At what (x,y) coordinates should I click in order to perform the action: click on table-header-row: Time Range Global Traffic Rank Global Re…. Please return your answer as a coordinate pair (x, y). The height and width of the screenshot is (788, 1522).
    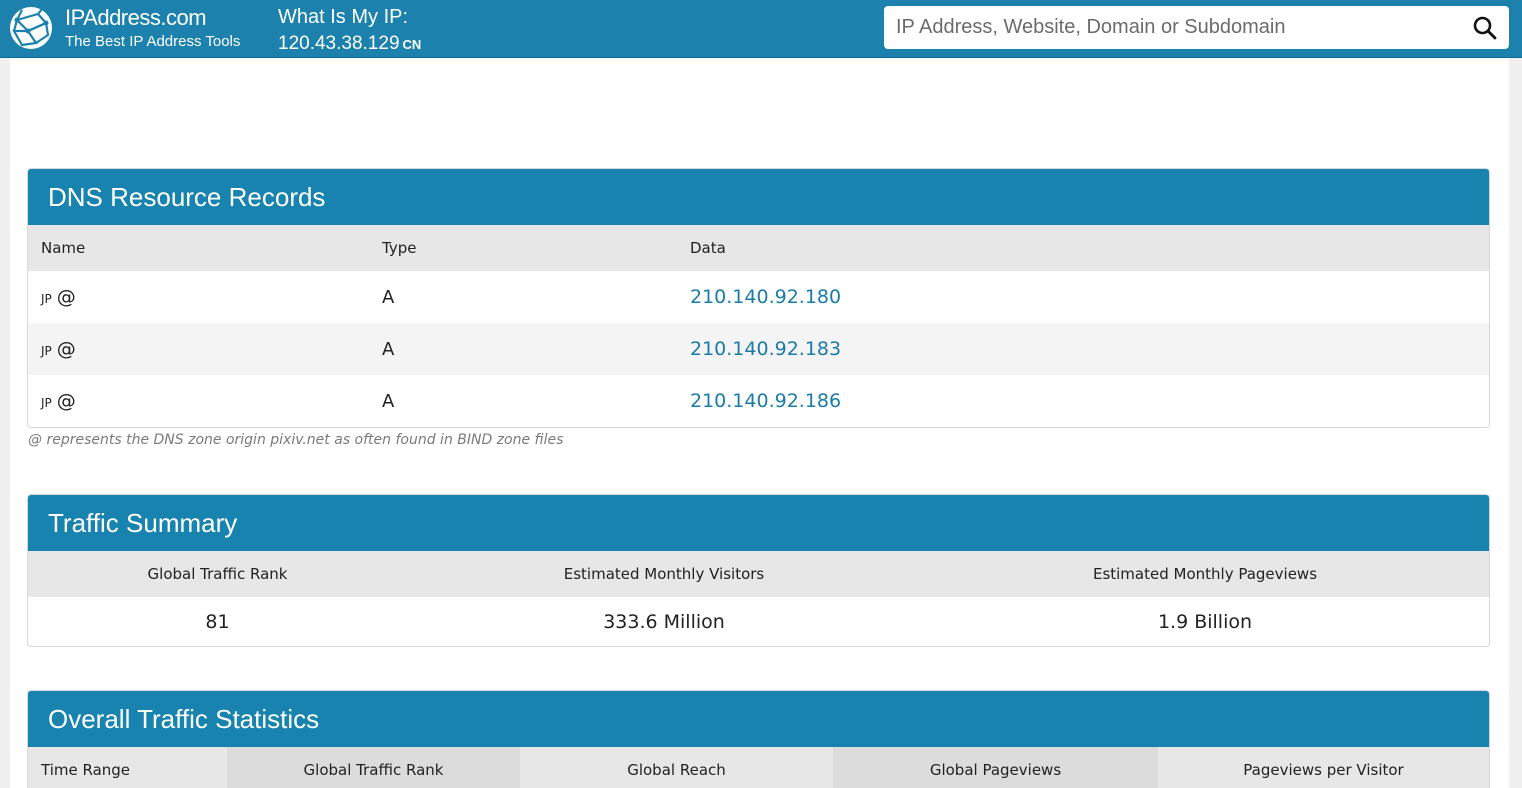
    Looking at the image, I should click on (758, 767).